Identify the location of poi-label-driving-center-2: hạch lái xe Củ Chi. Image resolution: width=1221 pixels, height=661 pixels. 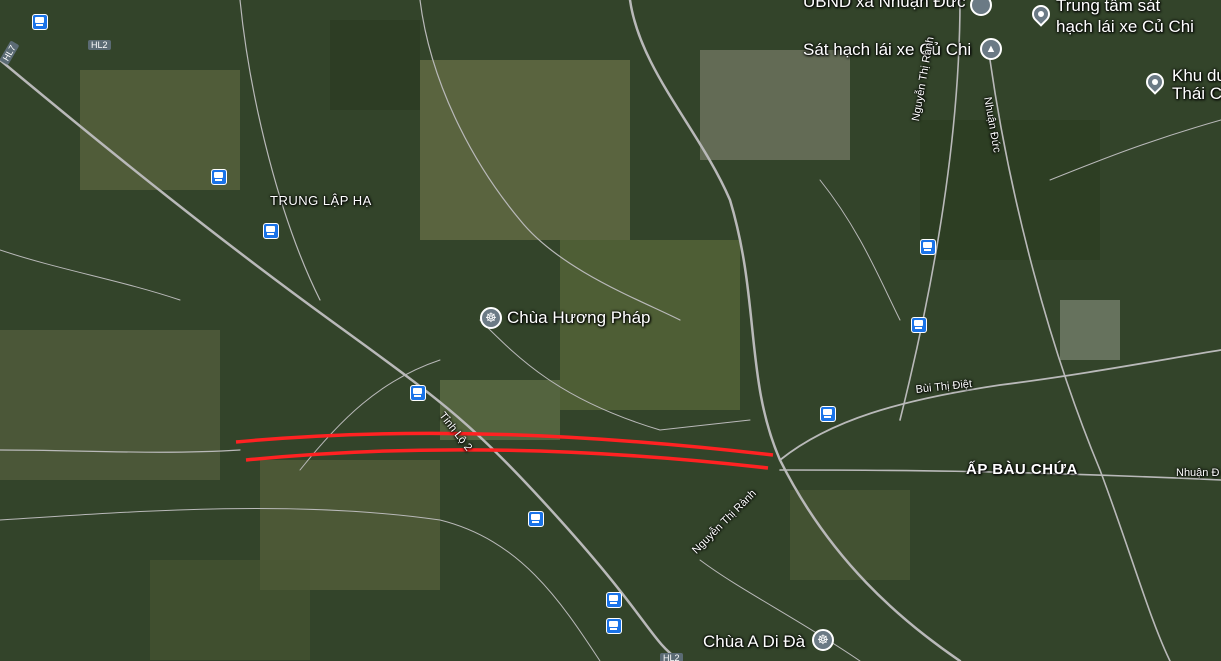
(1125, 27).